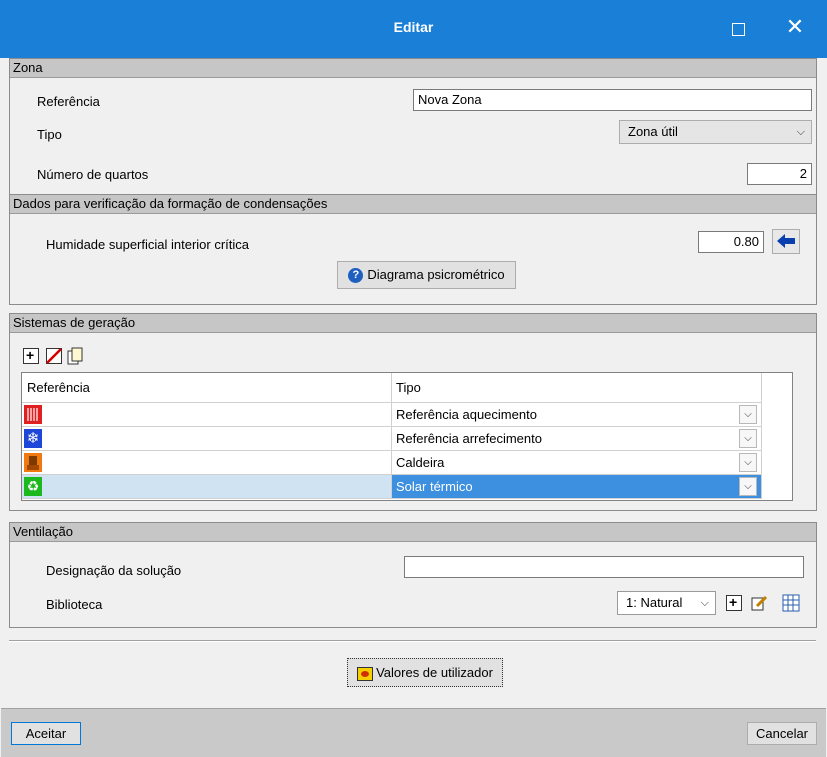 Image resolution: width=827 pixels, height=757 pixels. I want to click on edit-icon, so click(759, 603).